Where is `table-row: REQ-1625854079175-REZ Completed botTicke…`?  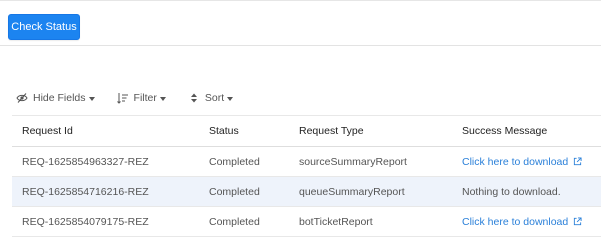
table-row: REQ-1625854079175-REZ Completed botTicke… is located at coordinates (306, 221).